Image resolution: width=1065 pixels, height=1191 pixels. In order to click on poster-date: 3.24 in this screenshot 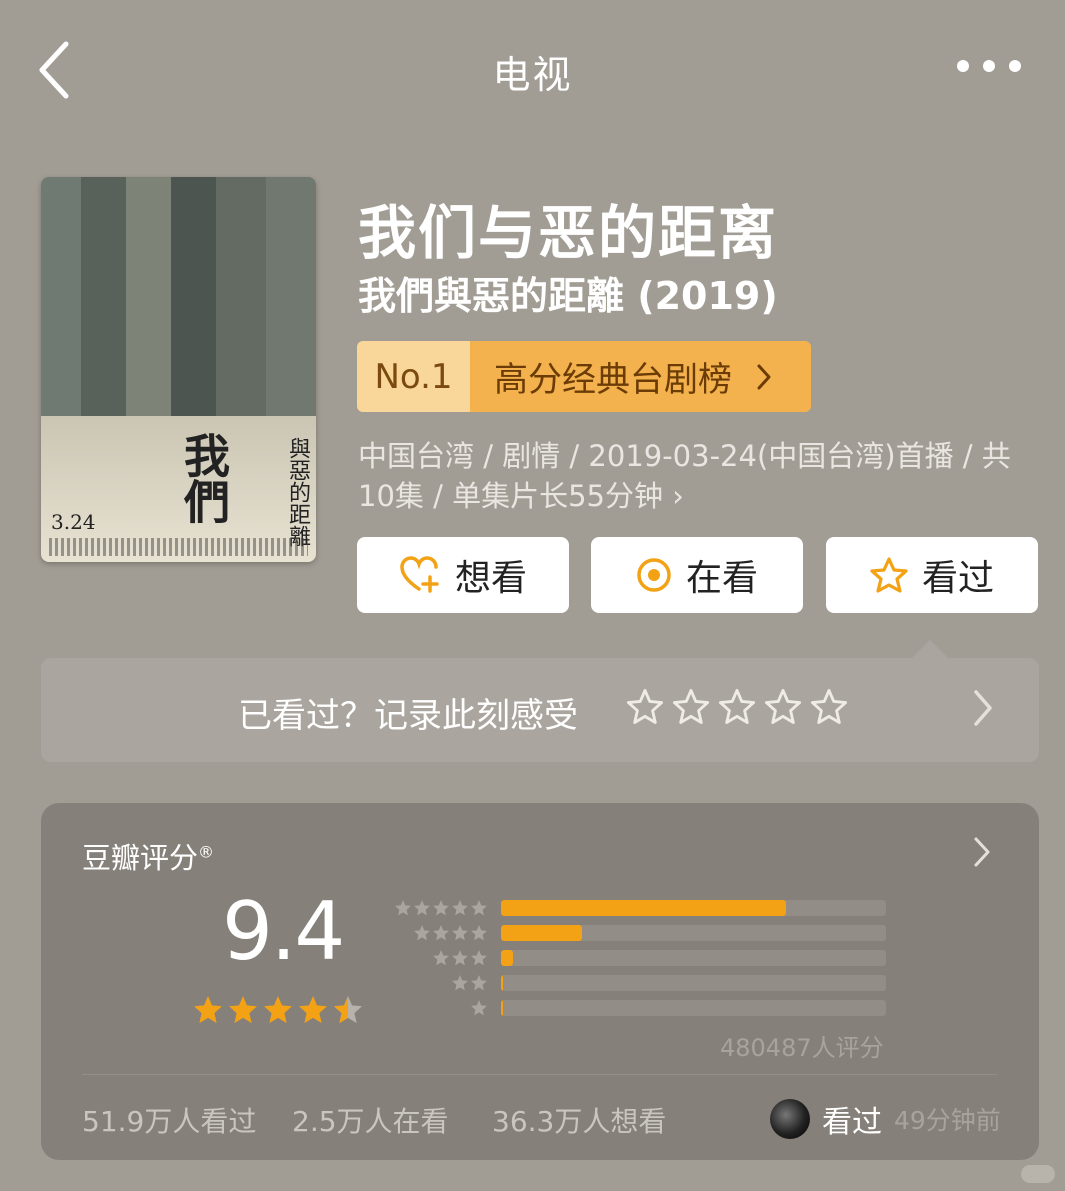, I will do `click(73, 522)`.